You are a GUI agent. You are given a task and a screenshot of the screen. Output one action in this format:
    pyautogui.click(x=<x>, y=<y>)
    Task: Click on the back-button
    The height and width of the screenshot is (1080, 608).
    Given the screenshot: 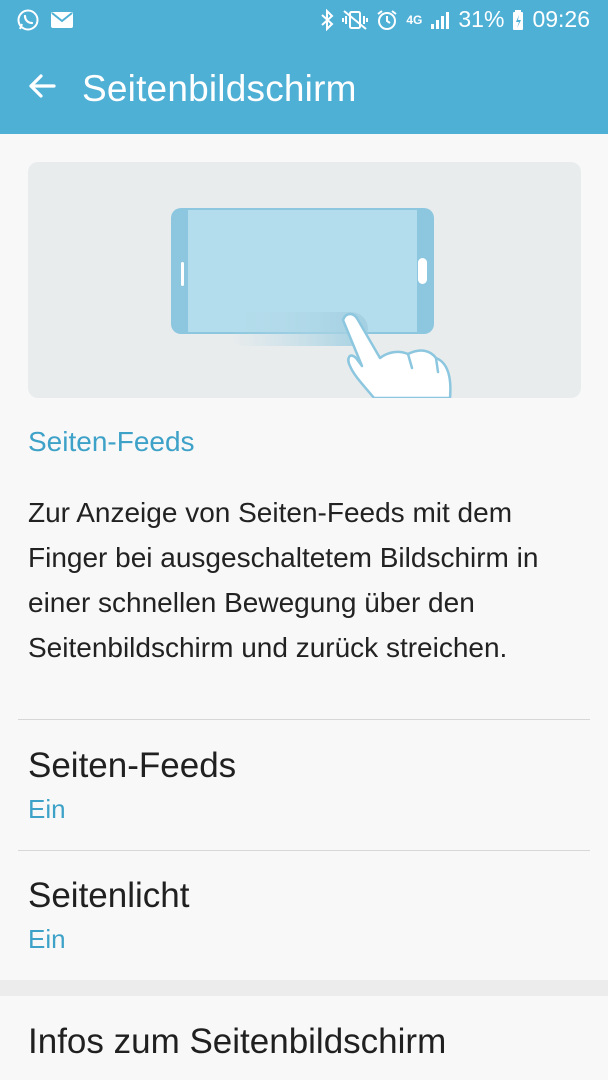 What is the action you would take?
    pyautogui.click(x=42, y=88)
    